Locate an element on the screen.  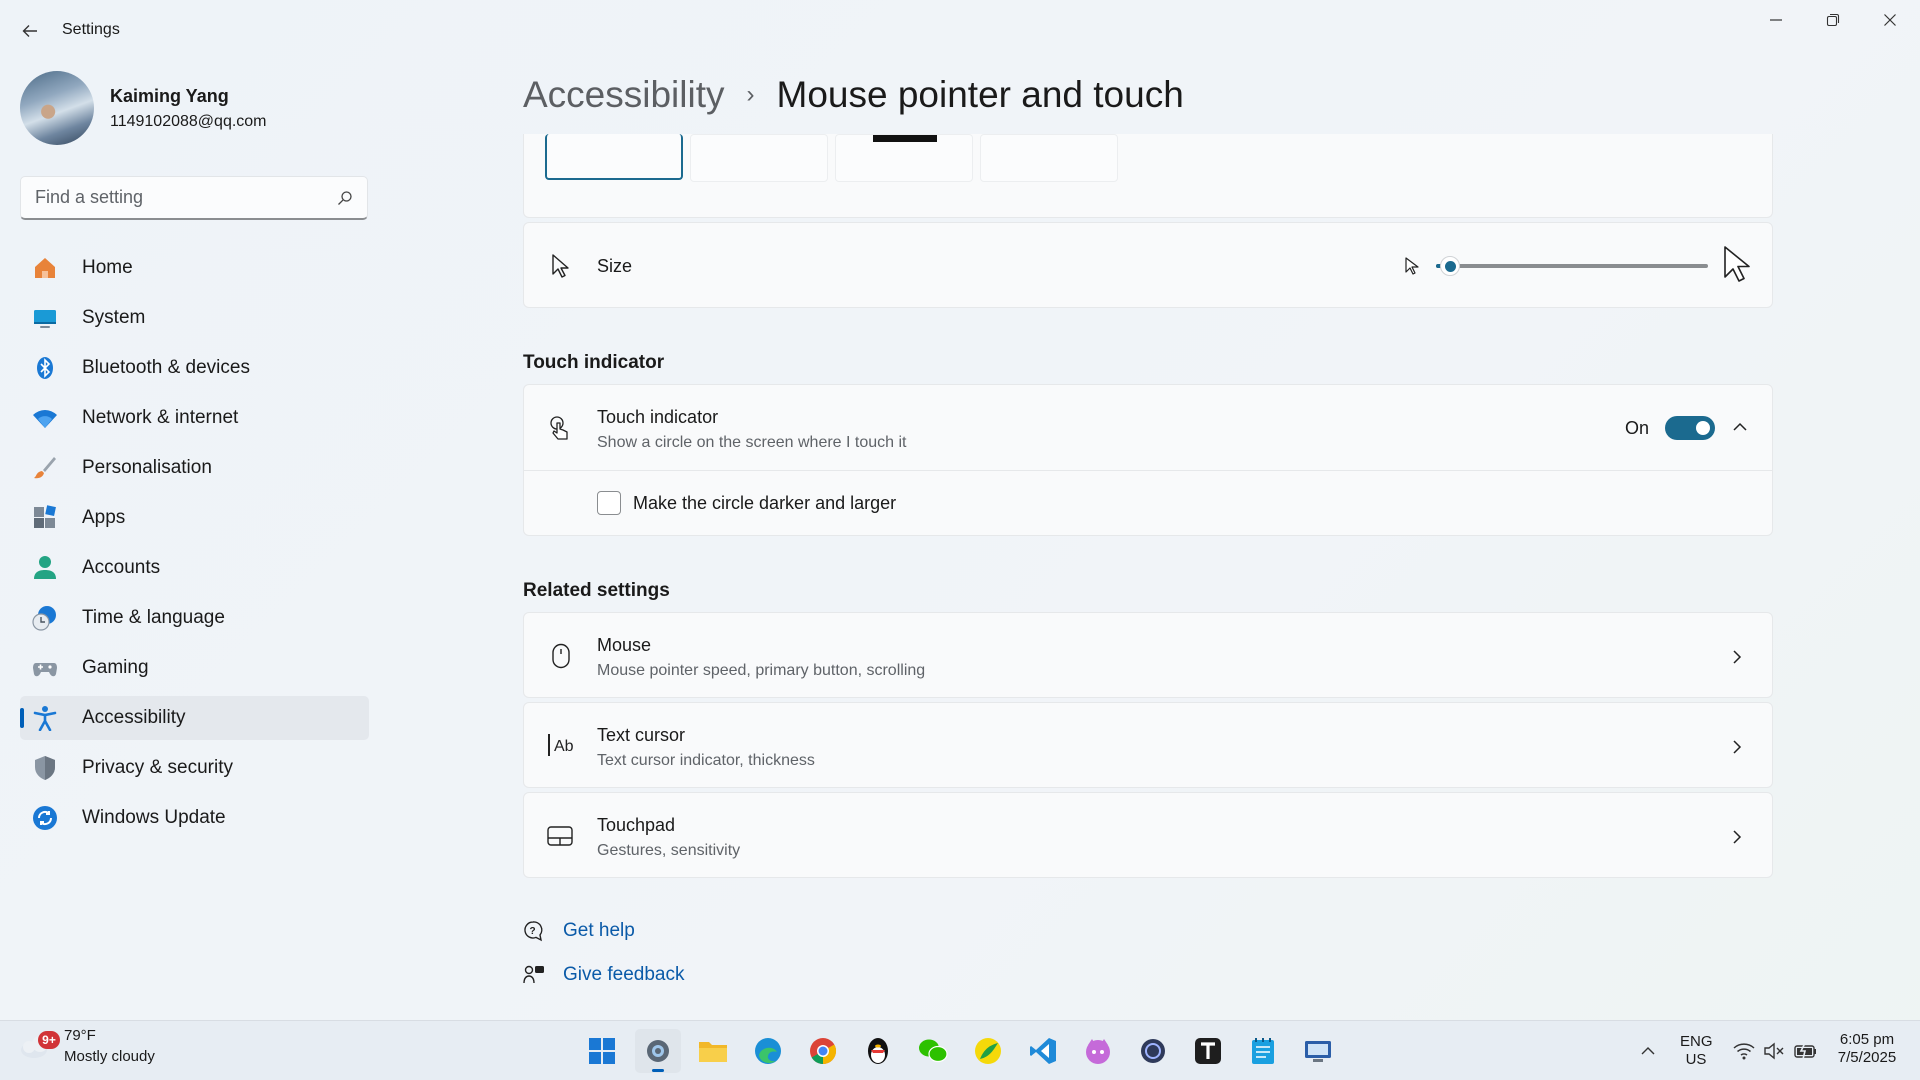
cat-app-icon is located at coordinates (1098, 1051).